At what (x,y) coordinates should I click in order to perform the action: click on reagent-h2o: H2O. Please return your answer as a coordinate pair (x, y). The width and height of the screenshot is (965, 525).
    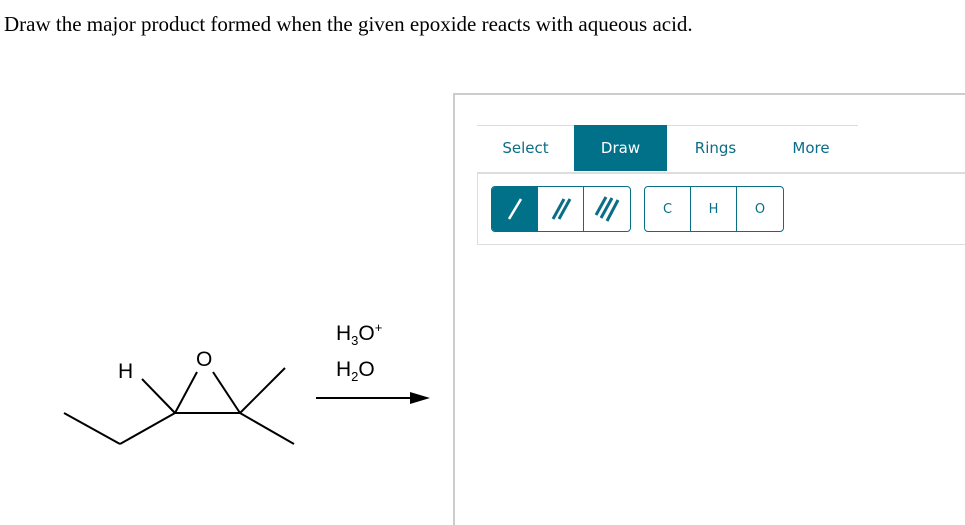
    Looking at the image, I should click on (355, 371).